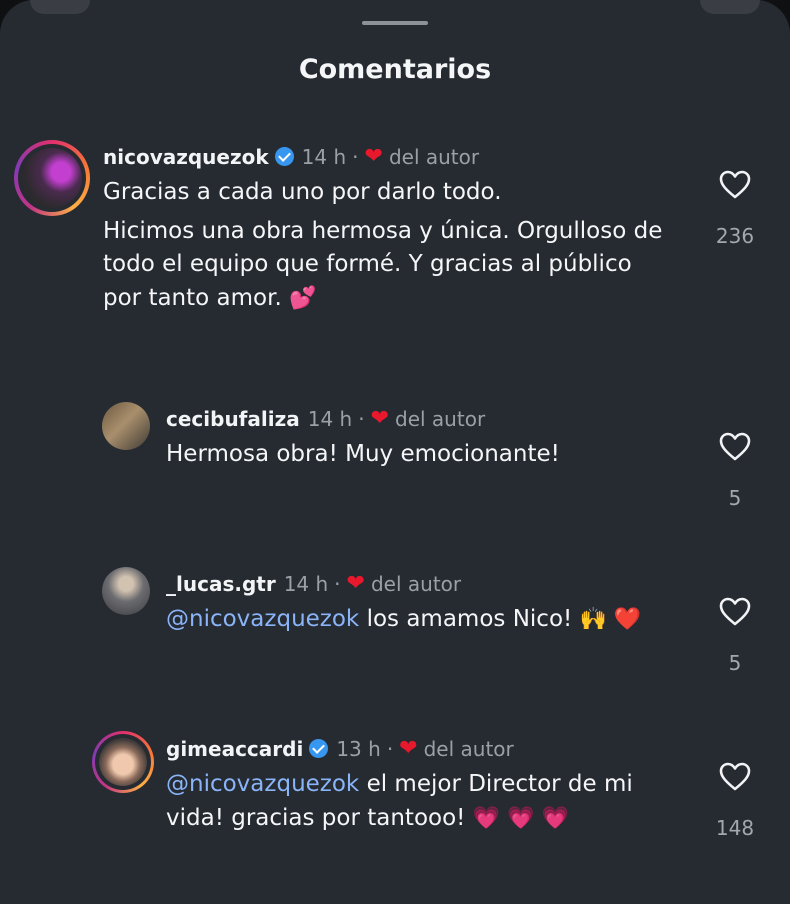  What do you see at coordinates (302, 192) in the screenshot?
I see `comment-line: Gracias a cada uno por darlo todo.` at bounding box center [302, 192].